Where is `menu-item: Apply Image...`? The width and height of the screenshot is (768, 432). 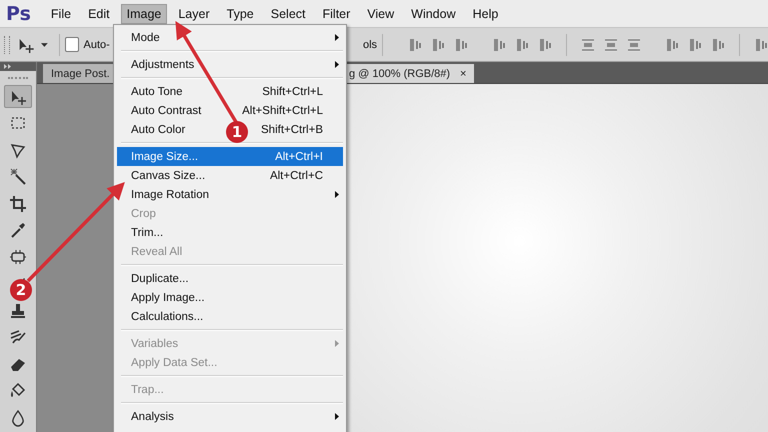 menu-item: Apply Image... is located at coordinates (168, 298).